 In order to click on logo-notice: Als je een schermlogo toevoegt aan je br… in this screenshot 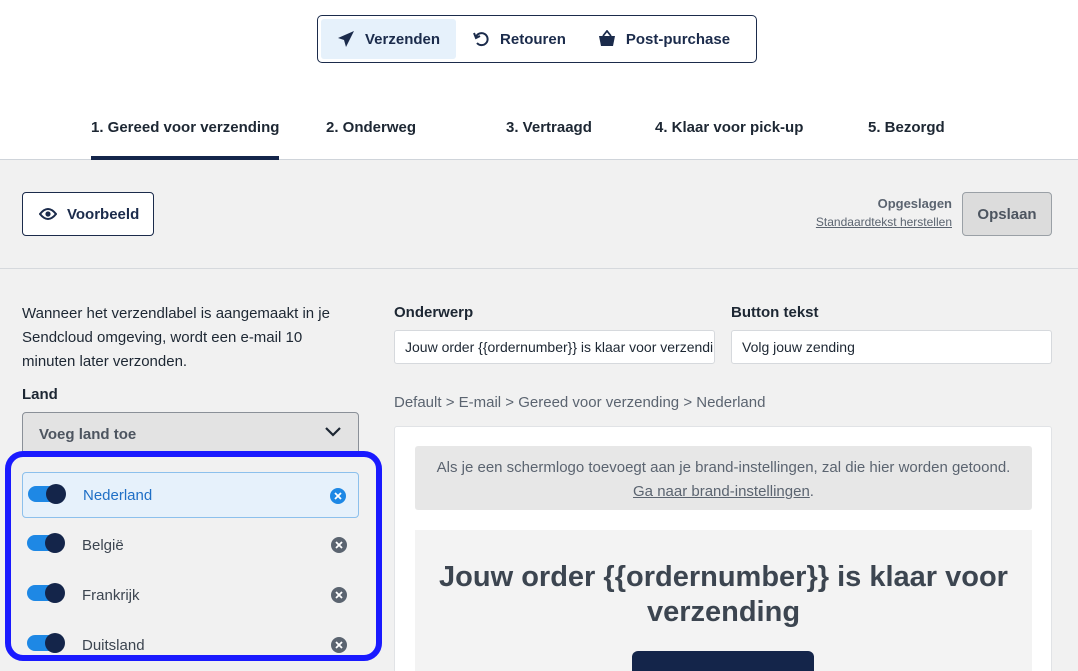, I will do `click(723, 478)`.